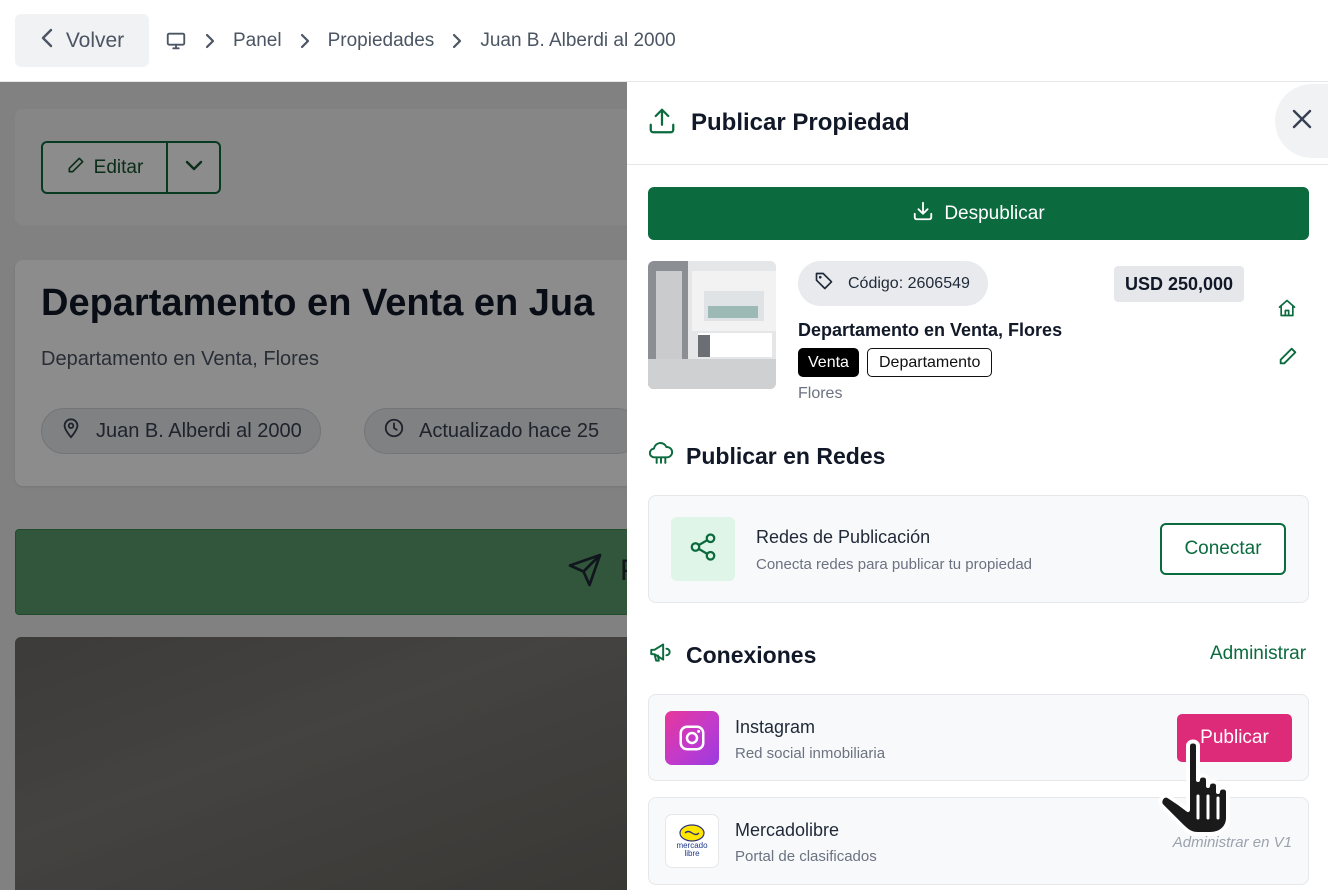 The width and height of the screenshot is (1328, 890). What do you see at coordinates (1179, 284) in the screenshot?
I see `property-price: USD 250,000` at bounding box center [1179, 284].